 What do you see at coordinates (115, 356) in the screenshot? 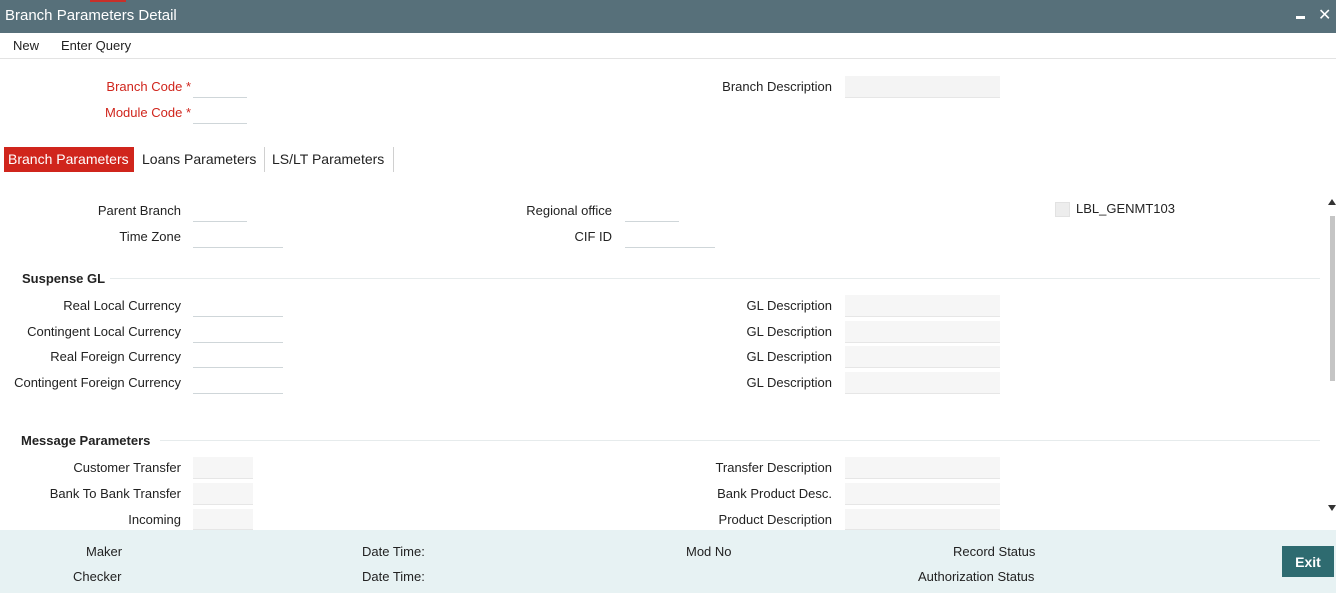
I see `real-foreign-currency-label: Real Foreign Currency` at bounding box center [115, 356].